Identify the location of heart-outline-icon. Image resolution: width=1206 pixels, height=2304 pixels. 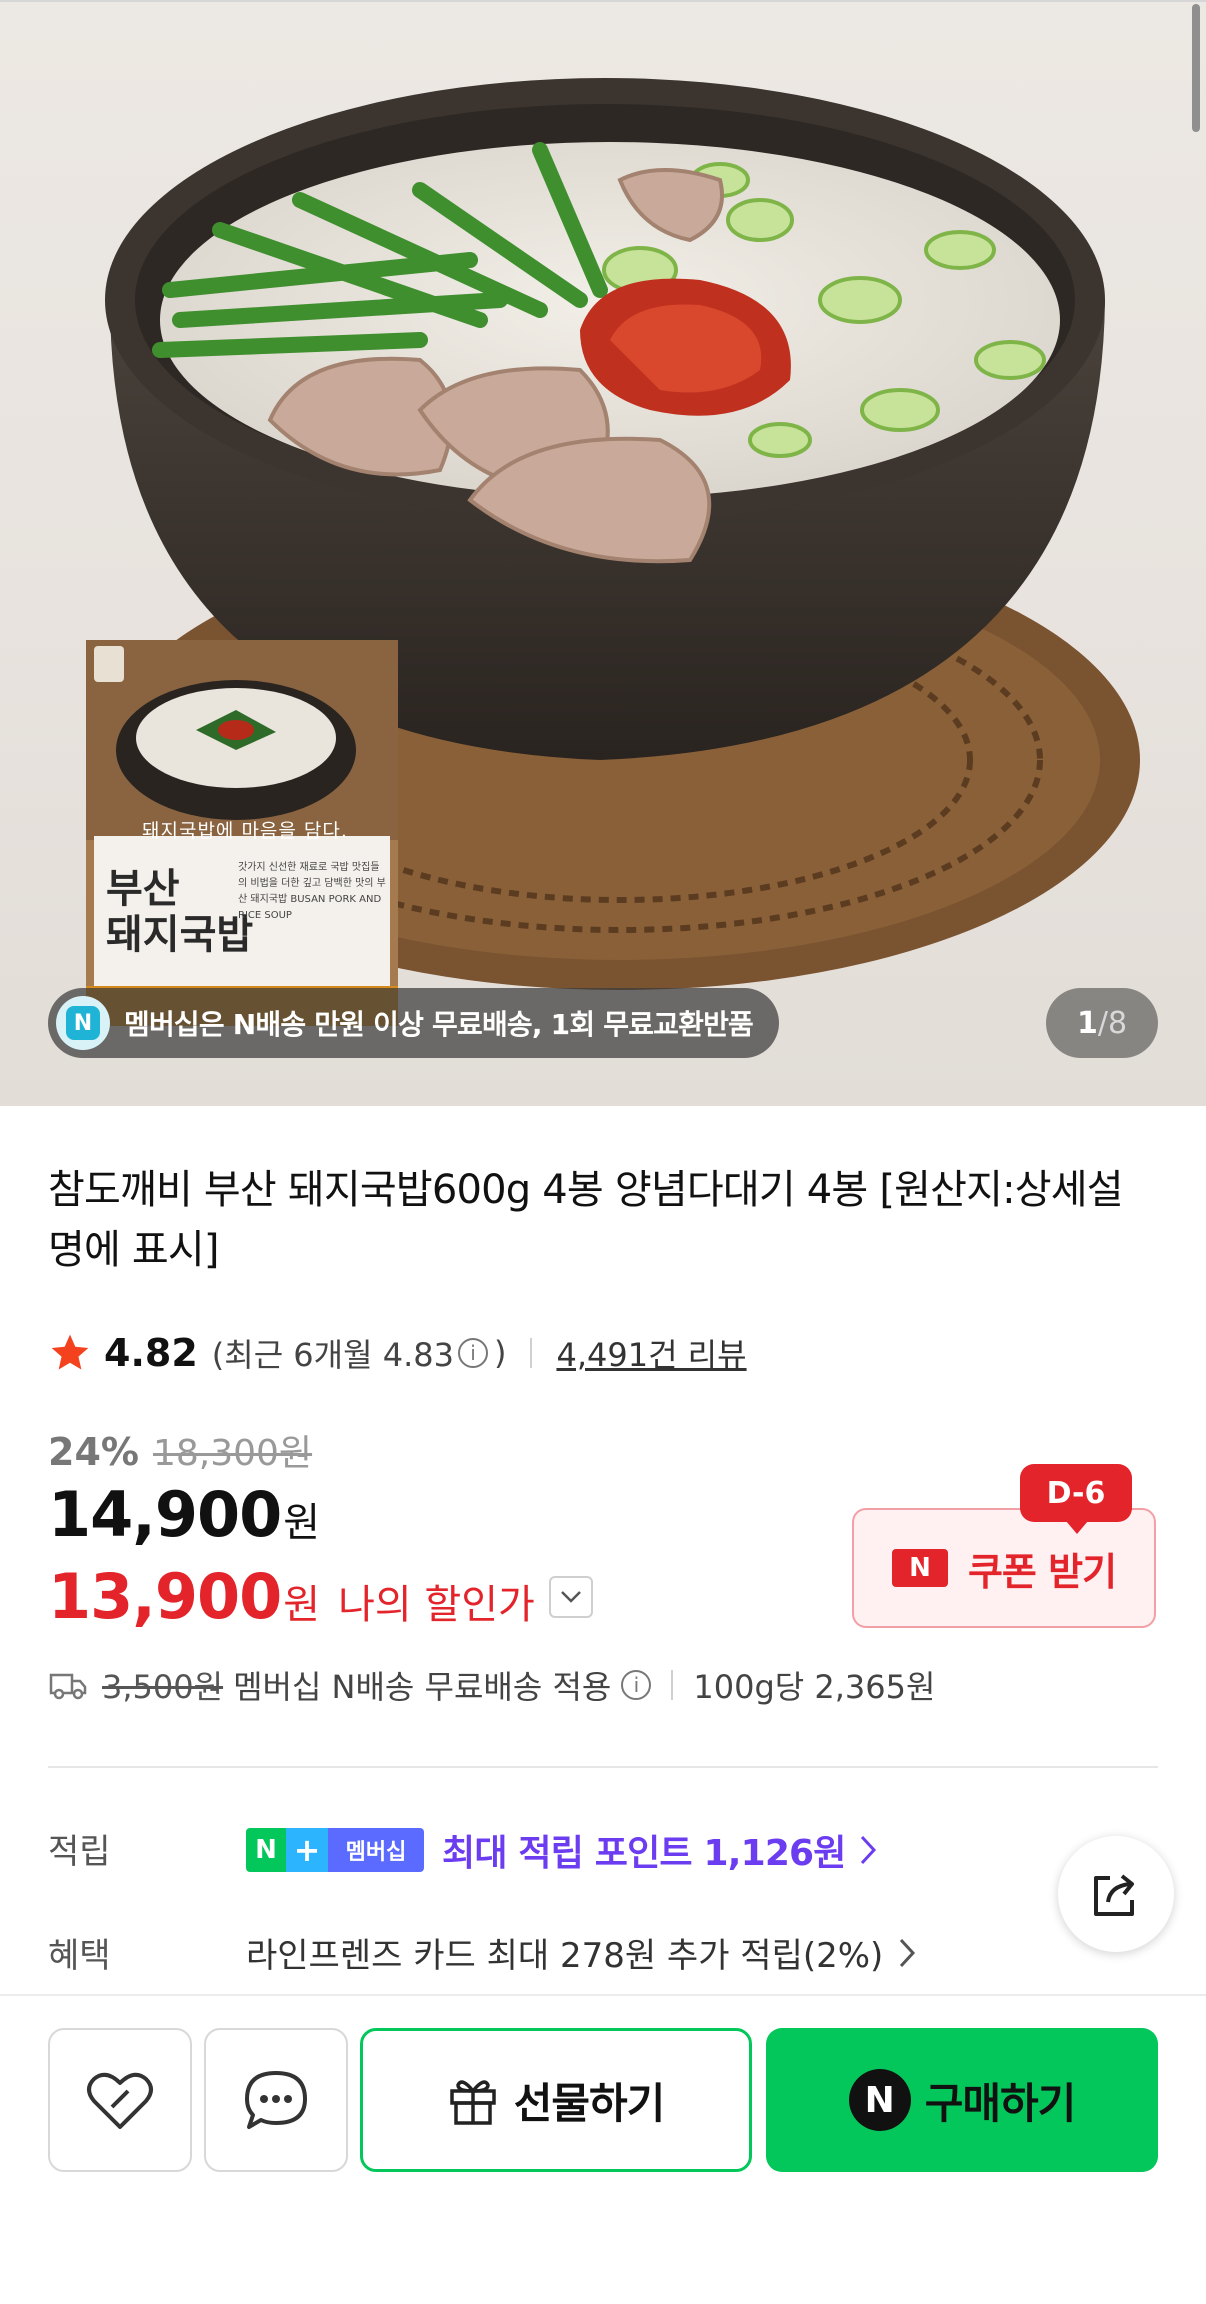
(120, 2100).